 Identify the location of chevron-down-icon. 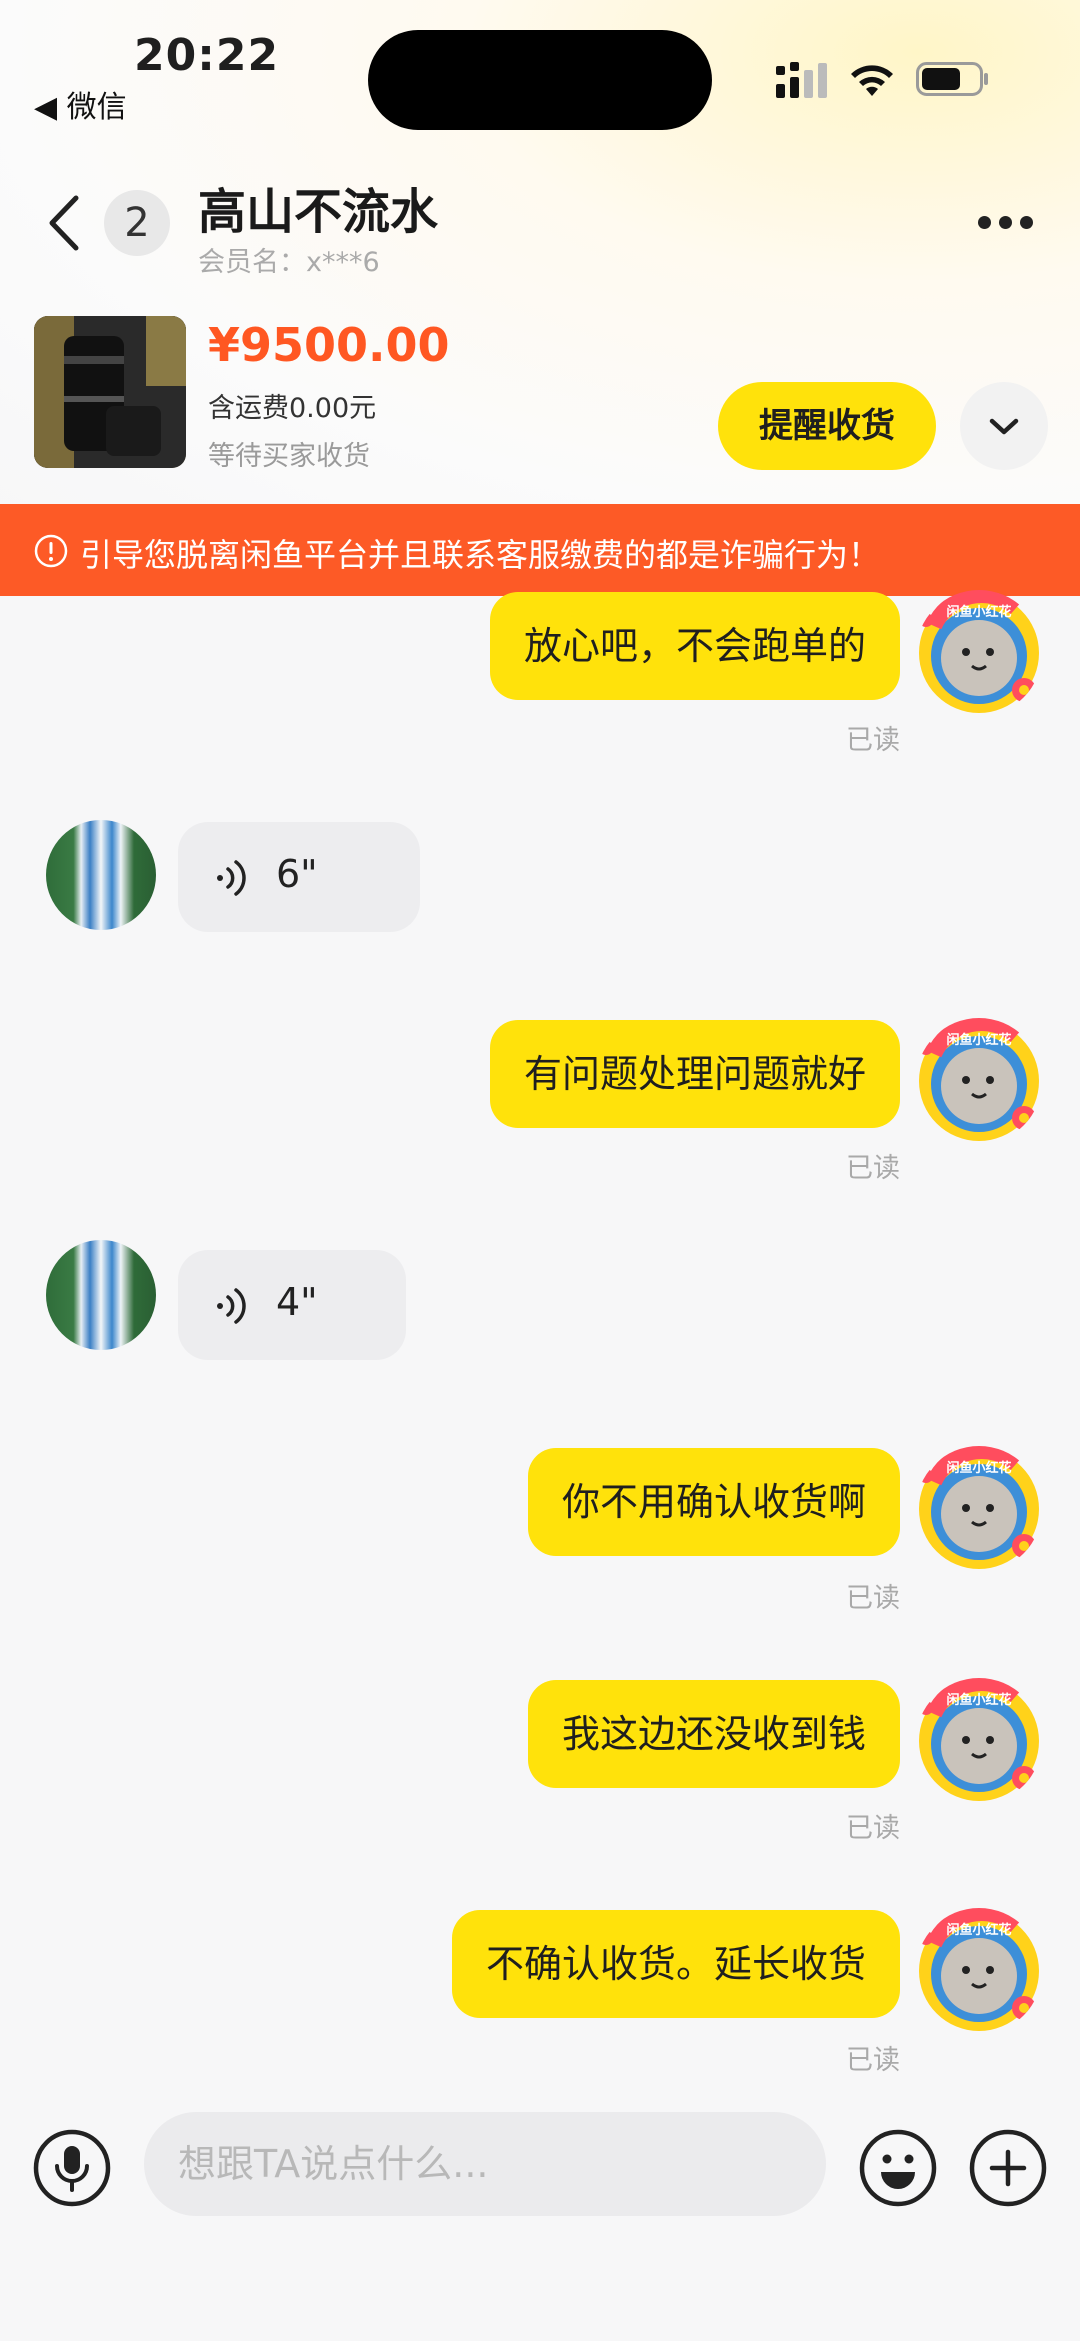
(1004, 426).